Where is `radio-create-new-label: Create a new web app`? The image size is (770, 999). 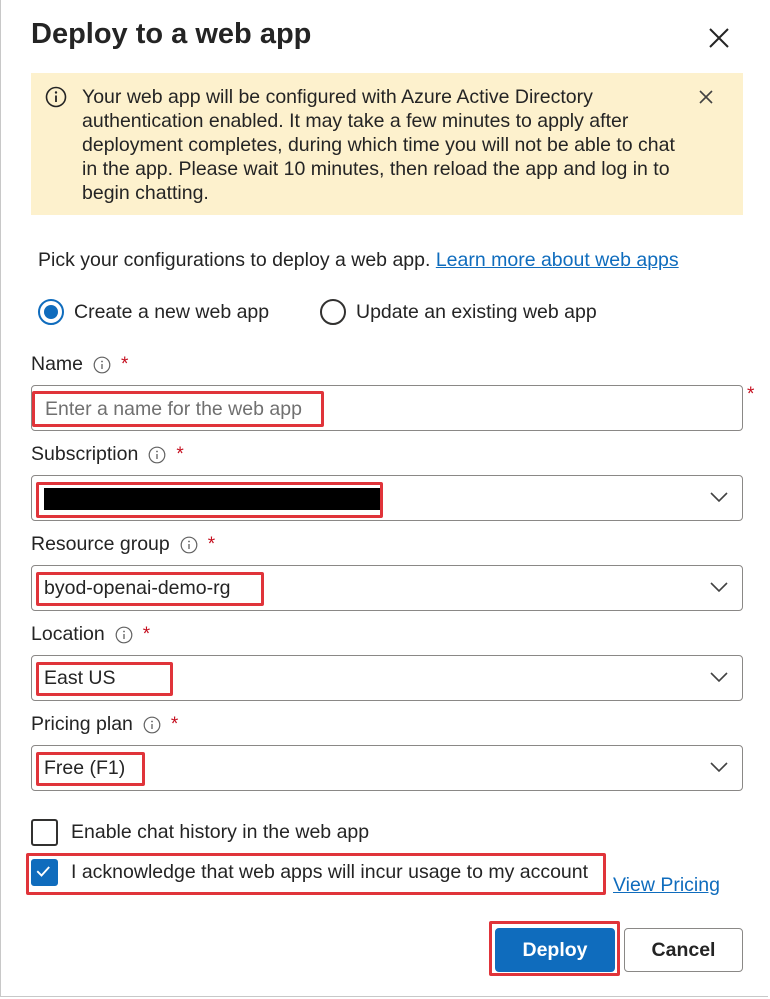 radio-create-new-label: Create a new web app is located at coordinates (172, 311).